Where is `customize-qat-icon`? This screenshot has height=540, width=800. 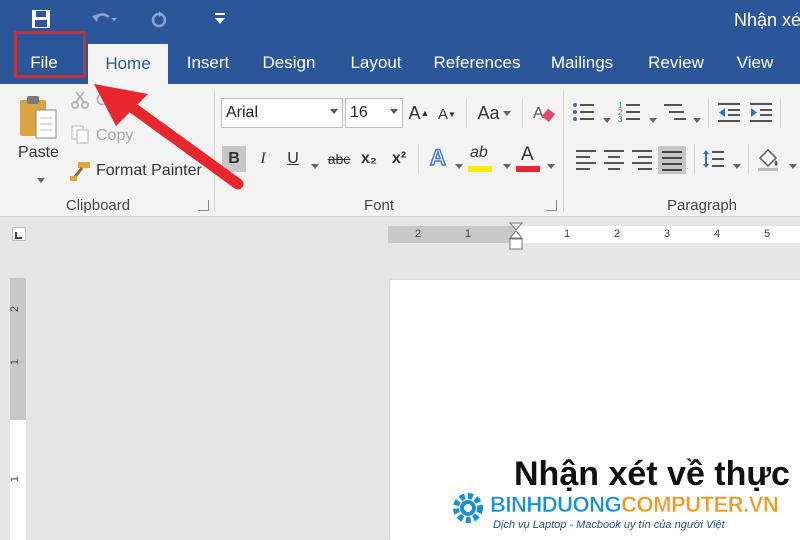
customize-qat-icon is located at coordinates (220, 19).